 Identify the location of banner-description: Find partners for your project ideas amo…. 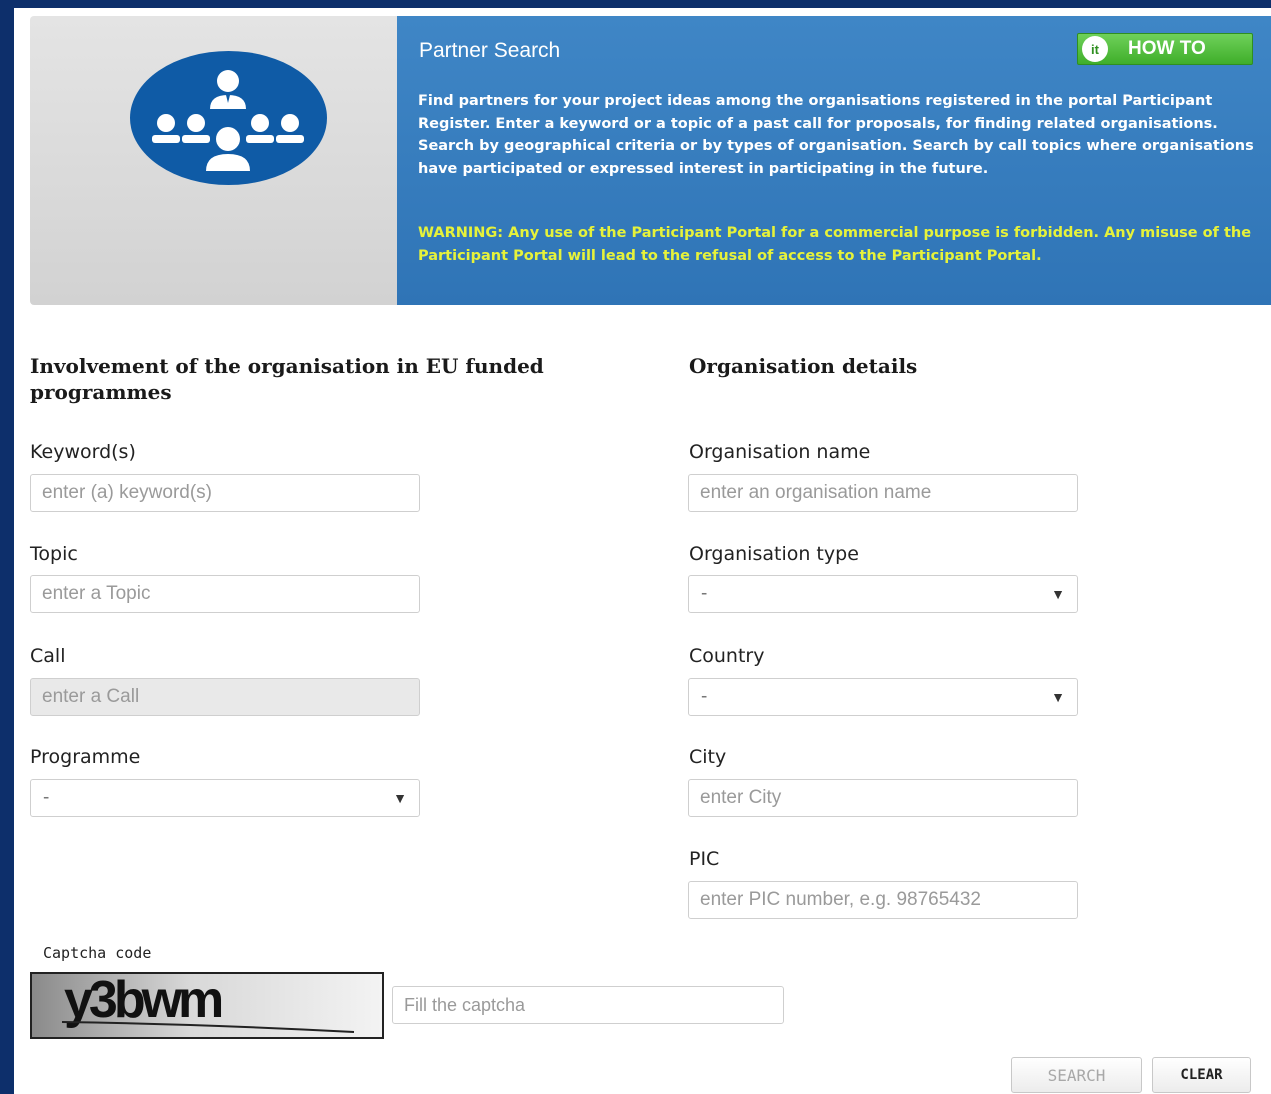
(836, 135).